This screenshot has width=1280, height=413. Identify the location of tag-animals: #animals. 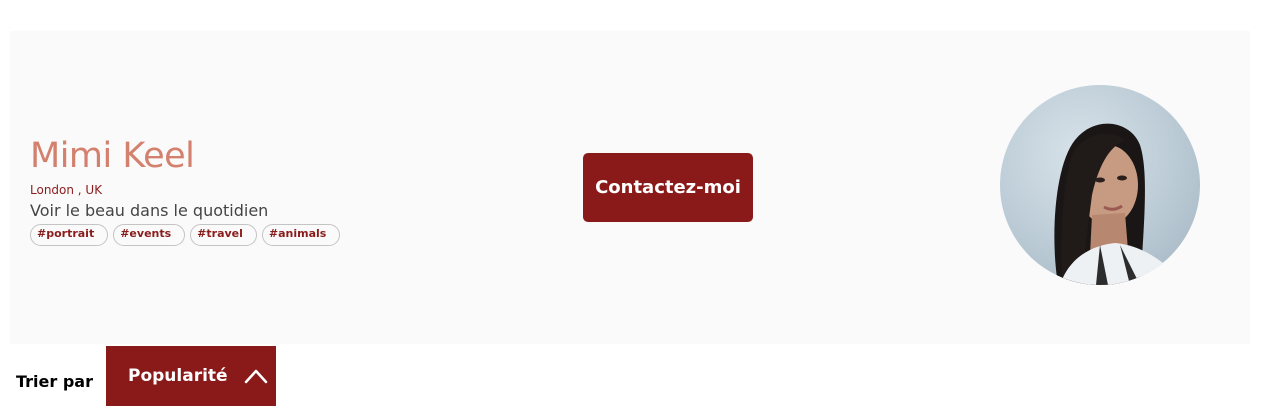
(301, 235).